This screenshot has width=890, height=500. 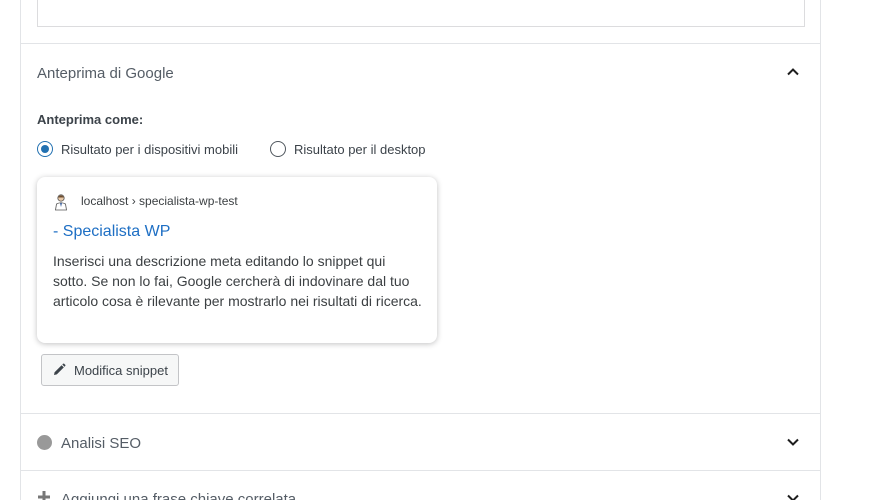 I want to click on radio-mobile-result: Risultato per i dispositivi mobili, so click(x=137, y=149).